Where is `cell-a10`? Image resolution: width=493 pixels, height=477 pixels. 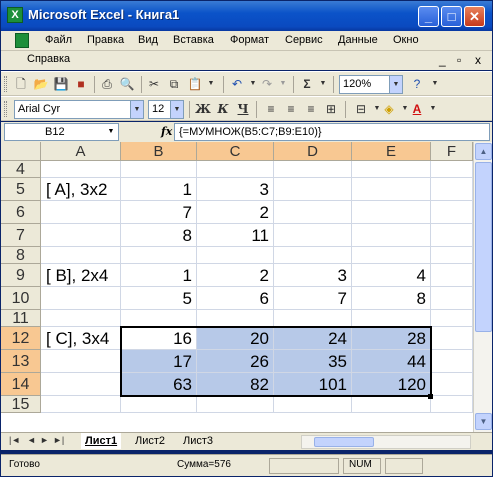
cell-a10 is located at coordinates (81, 298).